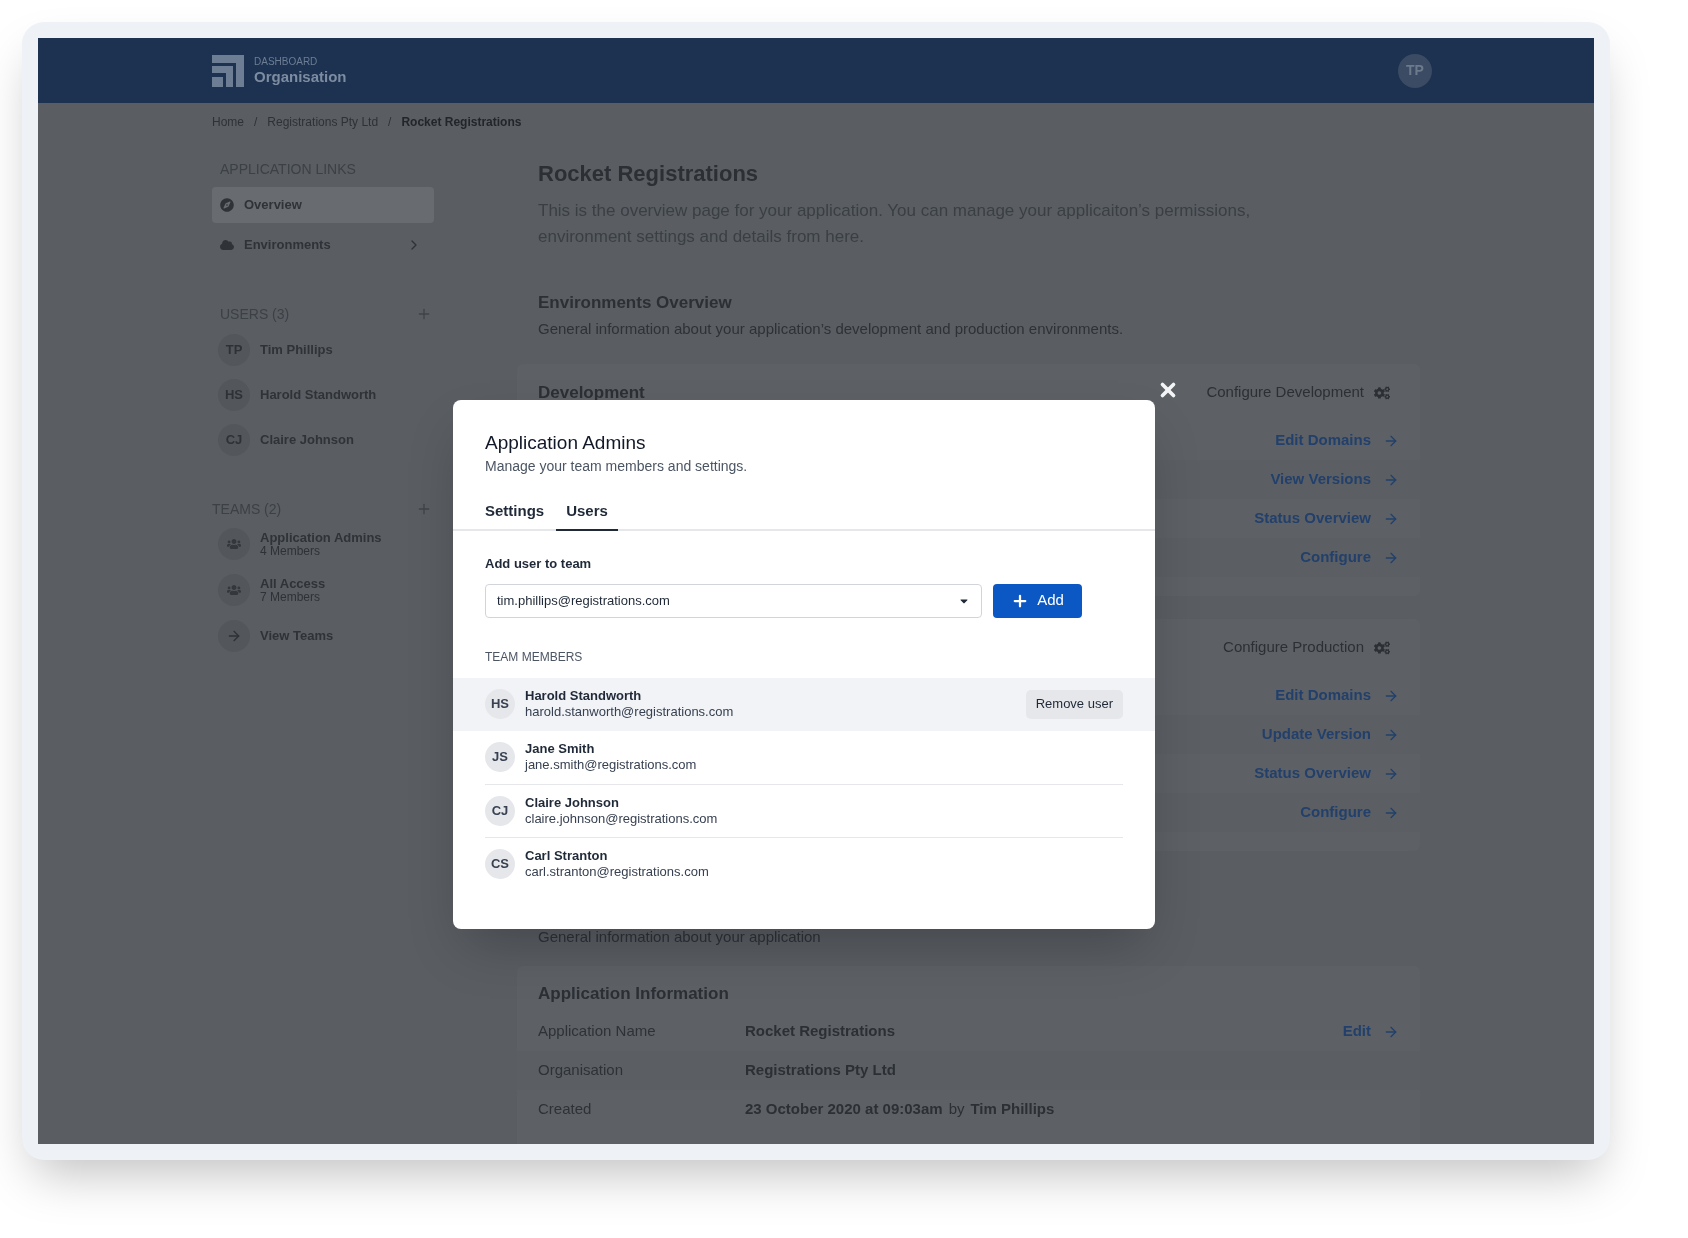 Image resolution: width=1688 pixels, height=1238 pixels. What do you see at coordinates (227, 205) in the screenshot?
I see `compass-icon` at bounding box center [227, 205].